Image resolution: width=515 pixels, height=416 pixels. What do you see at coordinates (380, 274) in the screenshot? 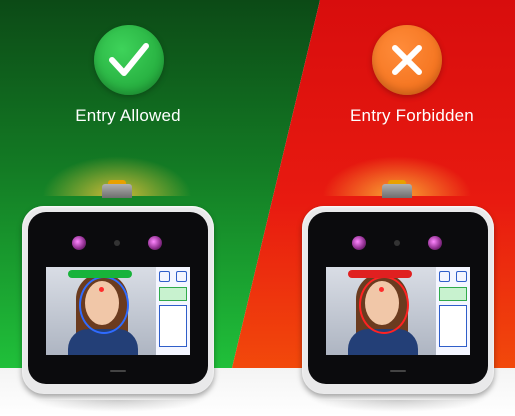
I see `temperature-tag-abnormal` at bounding box center [380, 274].